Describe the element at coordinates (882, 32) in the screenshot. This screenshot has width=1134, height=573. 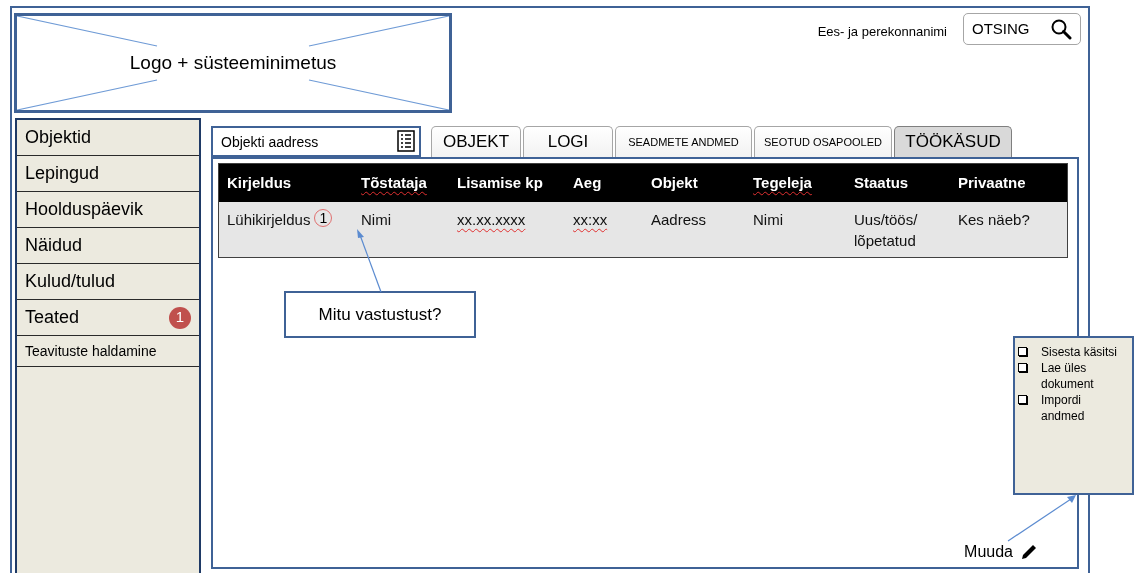
I see `user-name: Ees- ja perekonnanimi` at that location.